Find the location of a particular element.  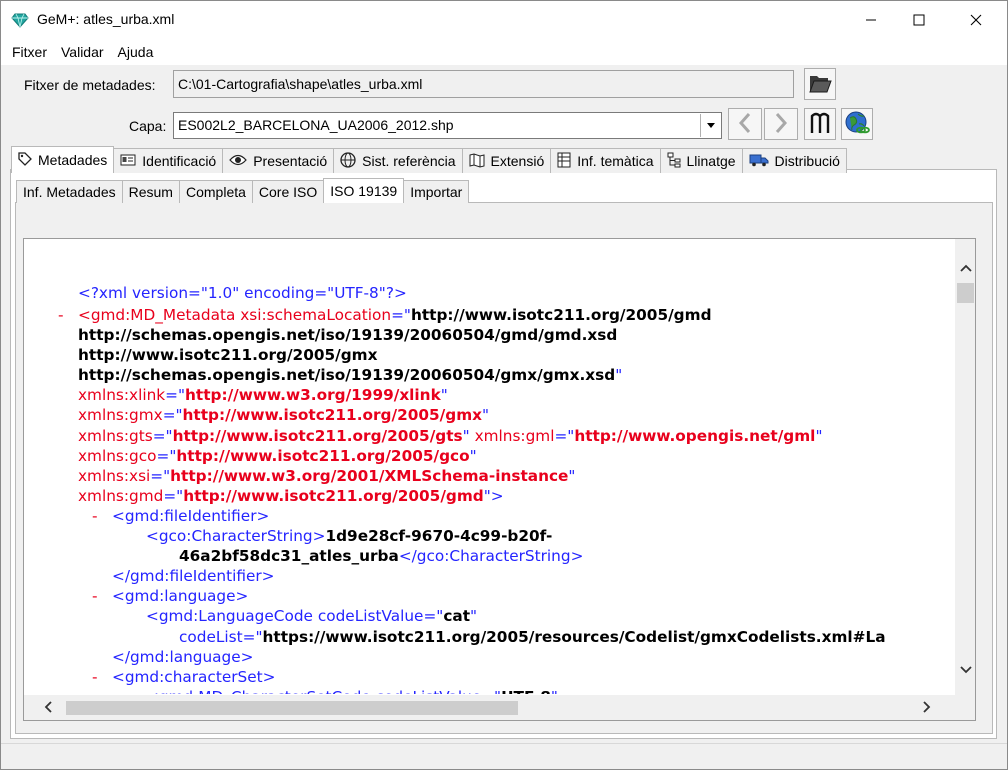

scrollbar-corner is located at coordinates (965, 707).